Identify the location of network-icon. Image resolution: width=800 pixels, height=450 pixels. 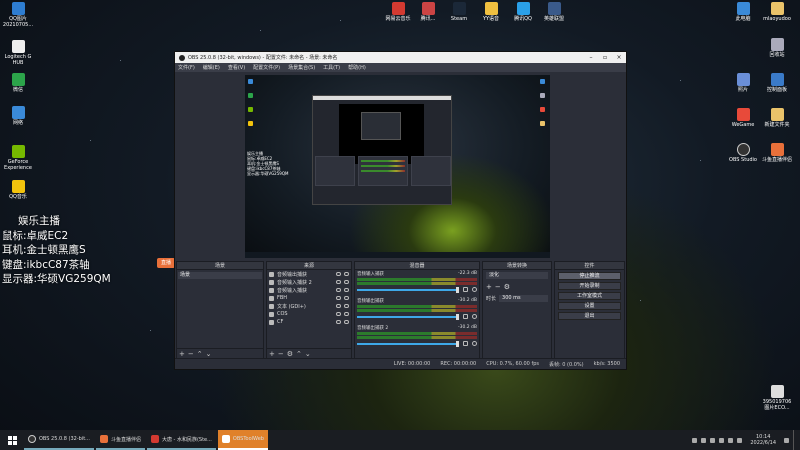
(731, 440).